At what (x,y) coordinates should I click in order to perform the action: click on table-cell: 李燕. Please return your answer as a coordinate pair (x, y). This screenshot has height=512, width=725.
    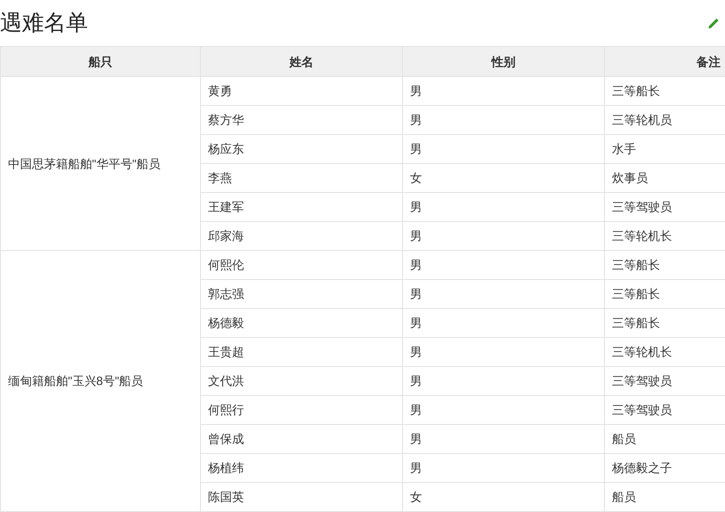
    Looking at the image, I should click on (301, 178).